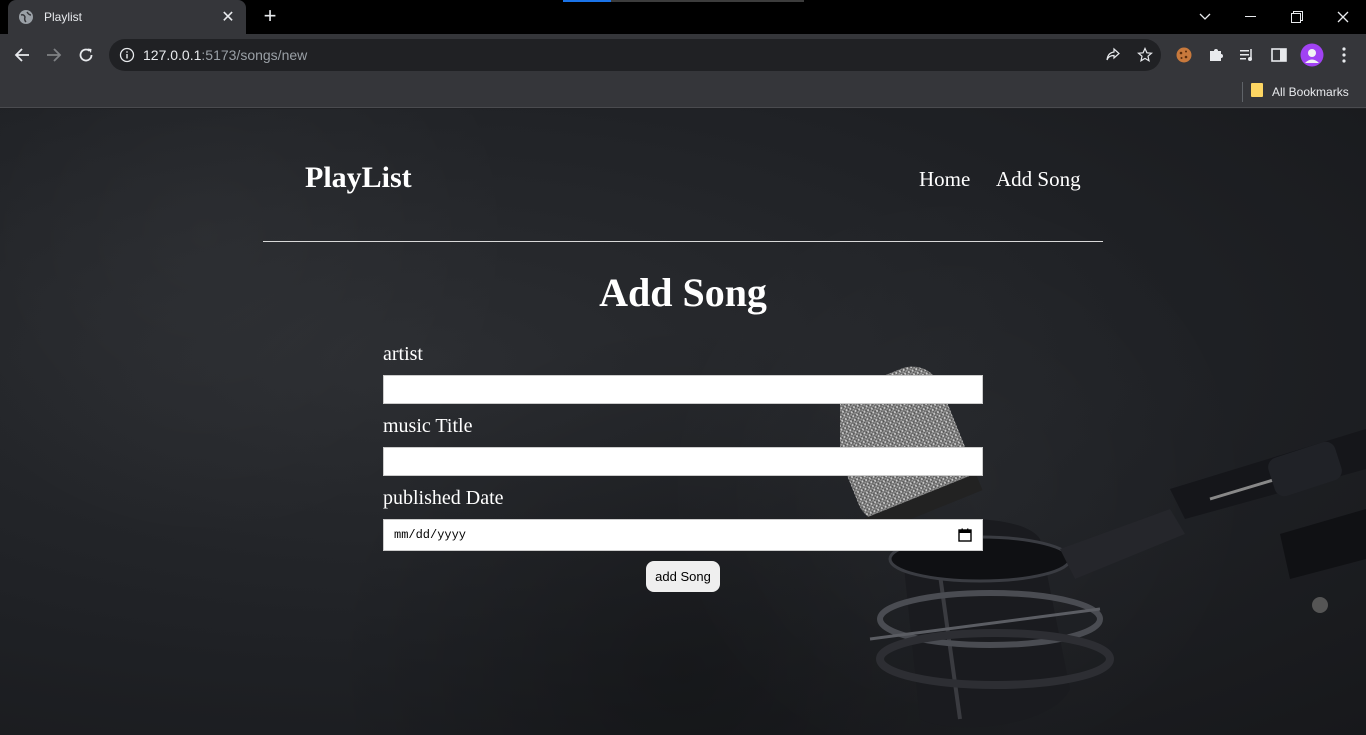 The height and width of the screenshot is (735, 1366). Describe the element at coordinates (270, 16) in the screenshot. I see `new-tab-button: +` at that location.